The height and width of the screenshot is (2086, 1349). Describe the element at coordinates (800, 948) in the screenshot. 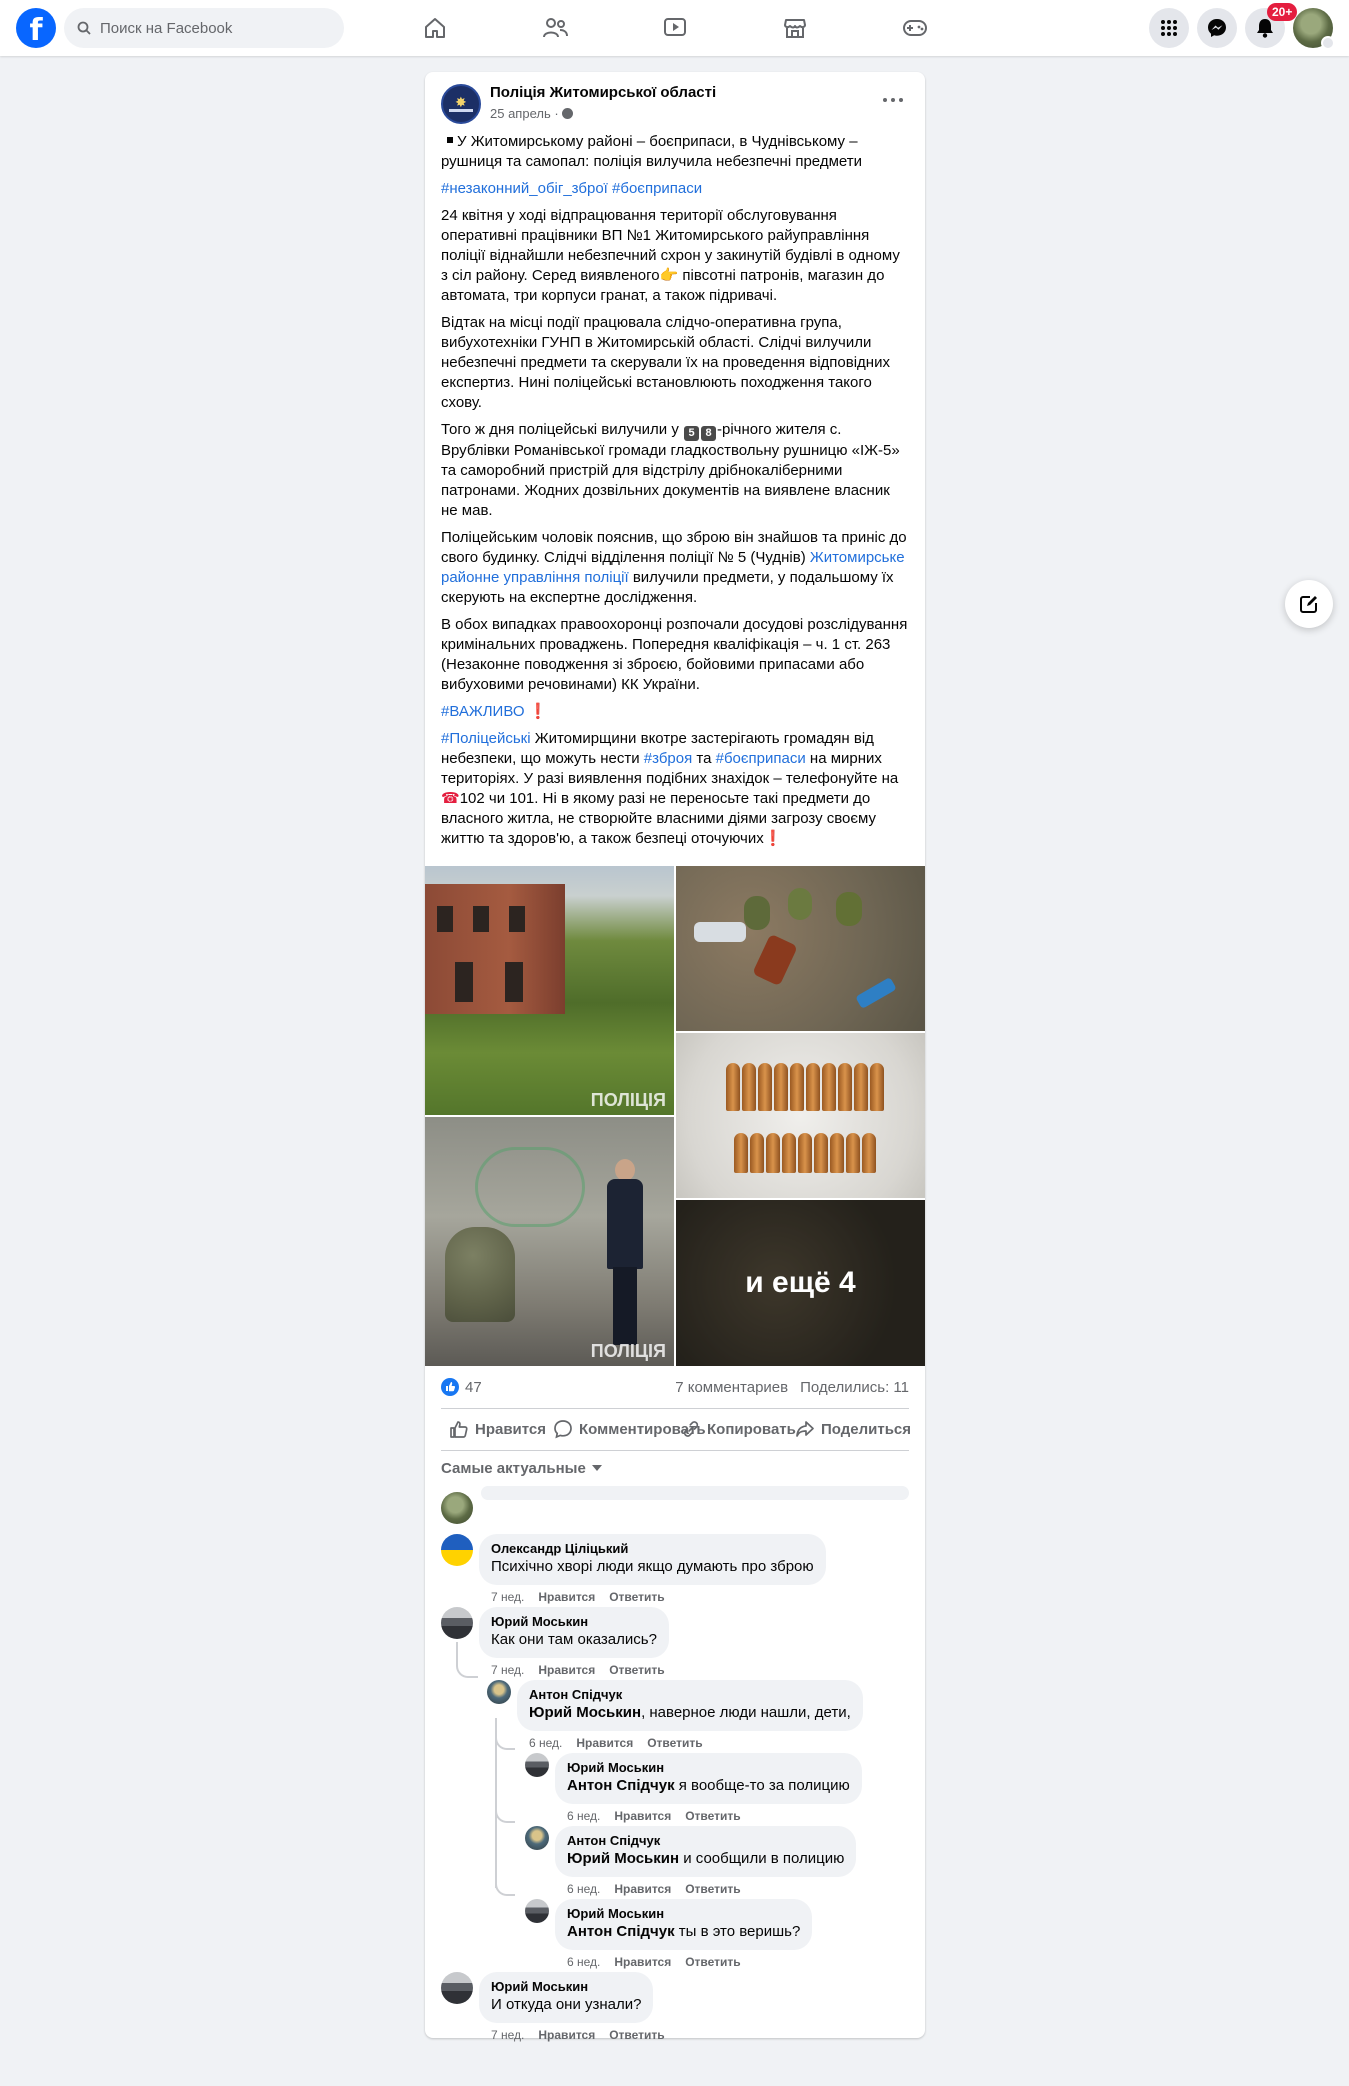

I see `photo-grenade-casings` at that location.